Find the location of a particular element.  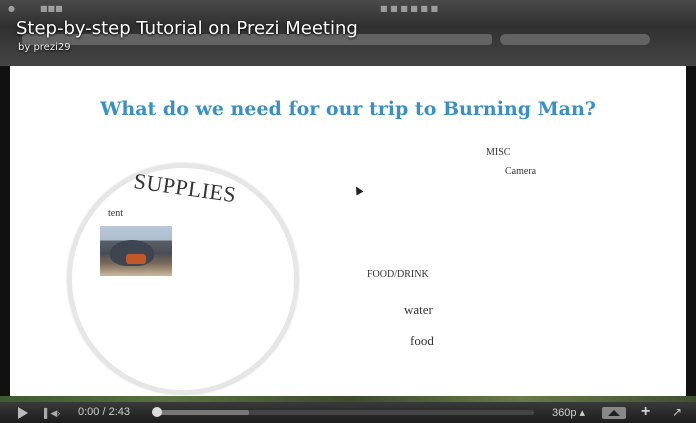

video-byline: by prezi29 is located at coordinates (44, 47).